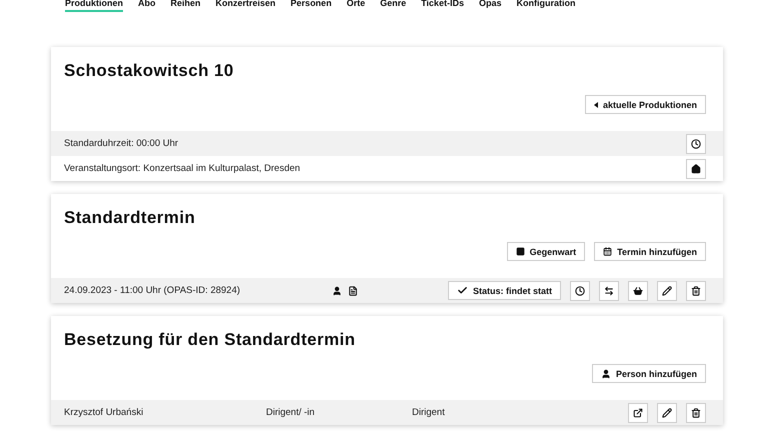 This screenshot has height=432, width=768. What do you see at coordinates (462, 290) in the screenshot?
I see `check-icon` at bounding box center [462, 290].